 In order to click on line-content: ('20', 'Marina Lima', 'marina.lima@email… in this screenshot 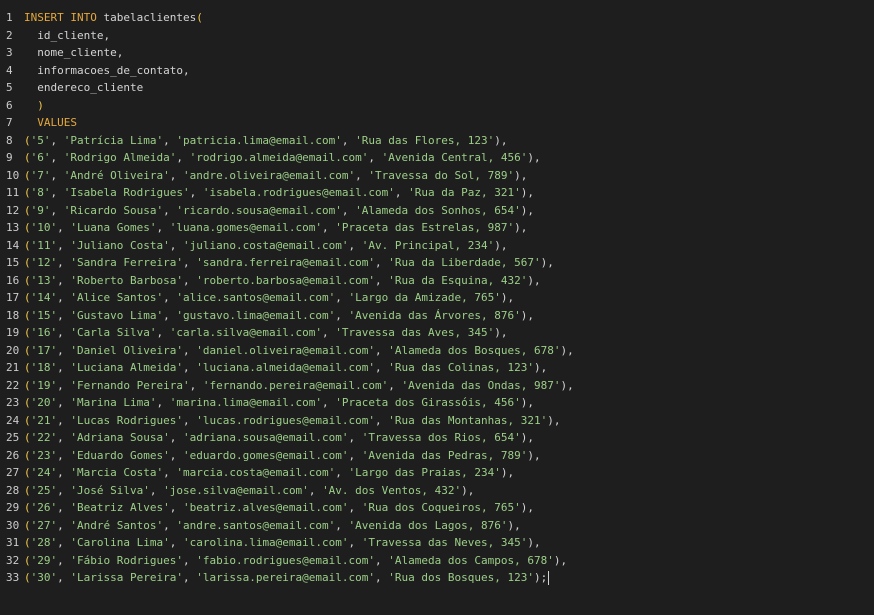, I will do `click(279, 403)`.